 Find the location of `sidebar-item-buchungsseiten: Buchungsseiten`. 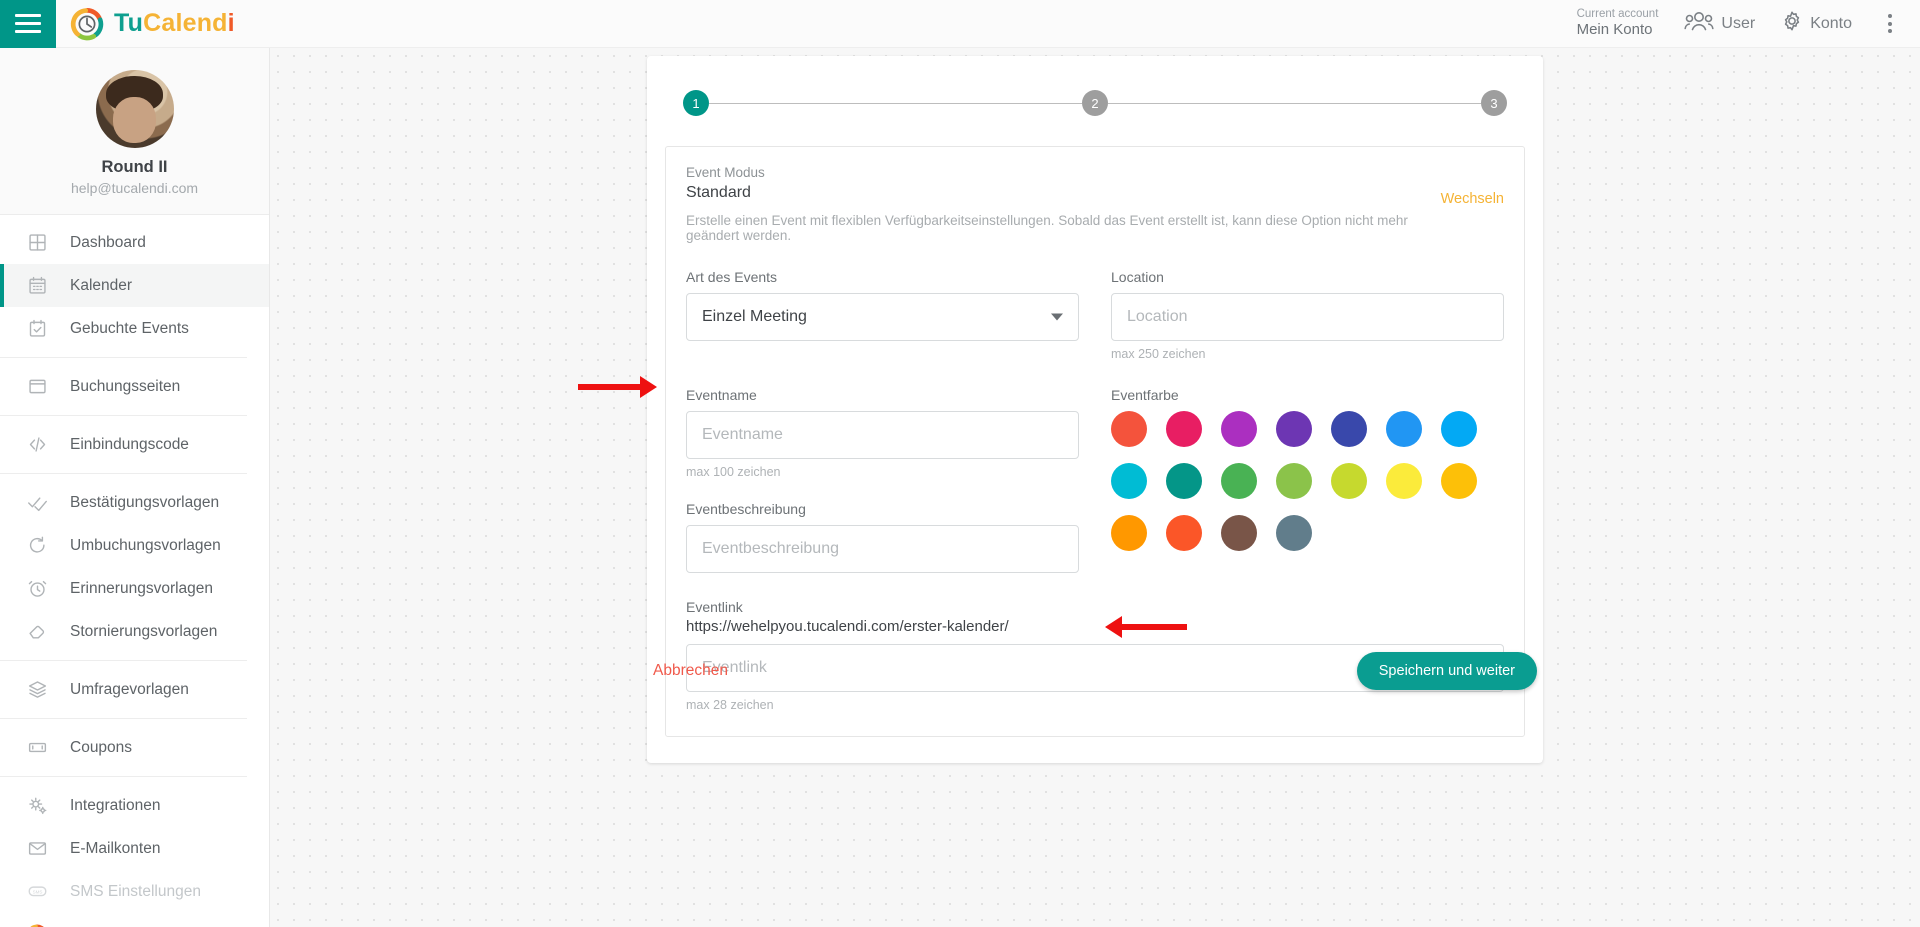

sidebar-item-buchungsseiten: Buchungsseiten is located at coordinates (134, 386).